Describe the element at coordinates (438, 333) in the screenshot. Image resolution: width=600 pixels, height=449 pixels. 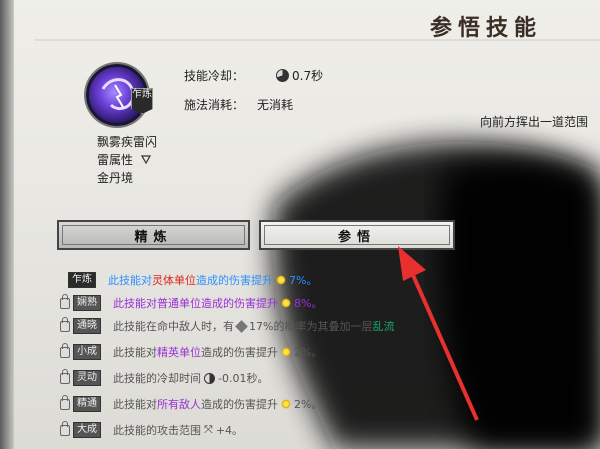
I see `red-annotation-arrow` at that location.